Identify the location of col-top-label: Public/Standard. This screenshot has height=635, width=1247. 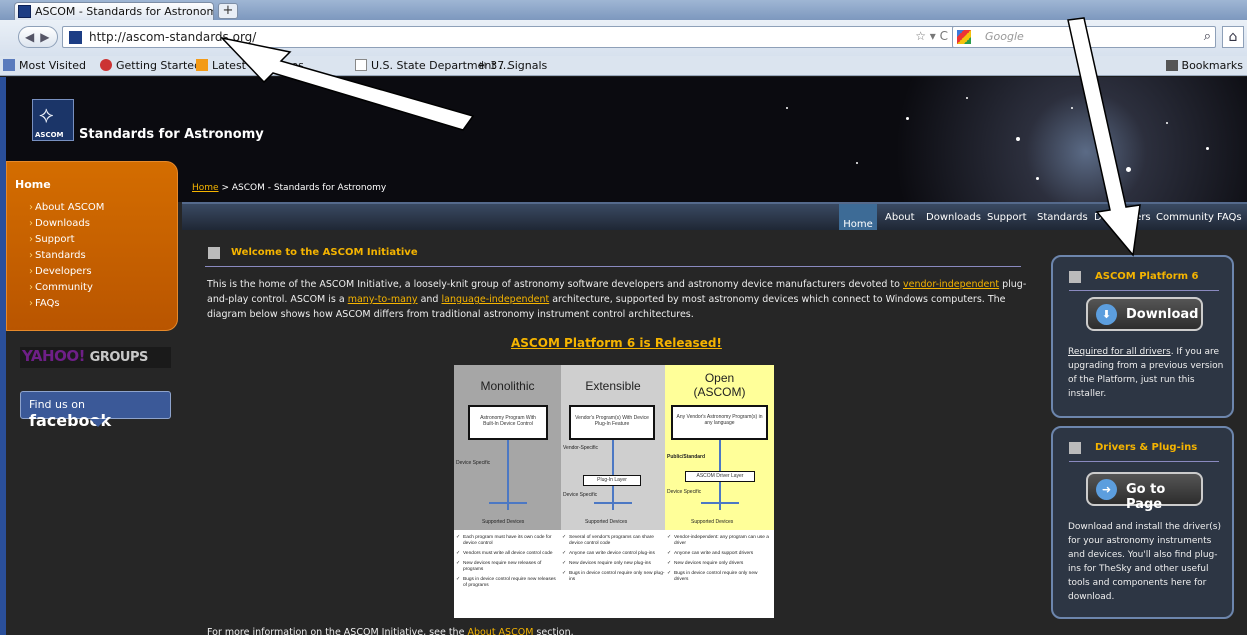
(686, 457).